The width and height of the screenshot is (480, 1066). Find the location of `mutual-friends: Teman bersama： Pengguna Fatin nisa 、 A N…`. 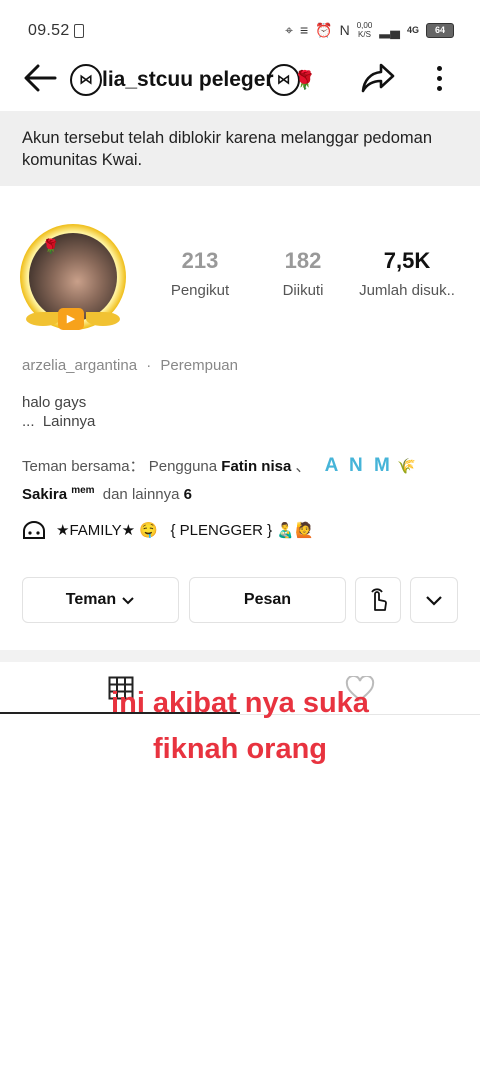

mutual-friends: Teman bersama： Pengguna Fatin nisa 、 A N… is located at coordinates (242, 480).